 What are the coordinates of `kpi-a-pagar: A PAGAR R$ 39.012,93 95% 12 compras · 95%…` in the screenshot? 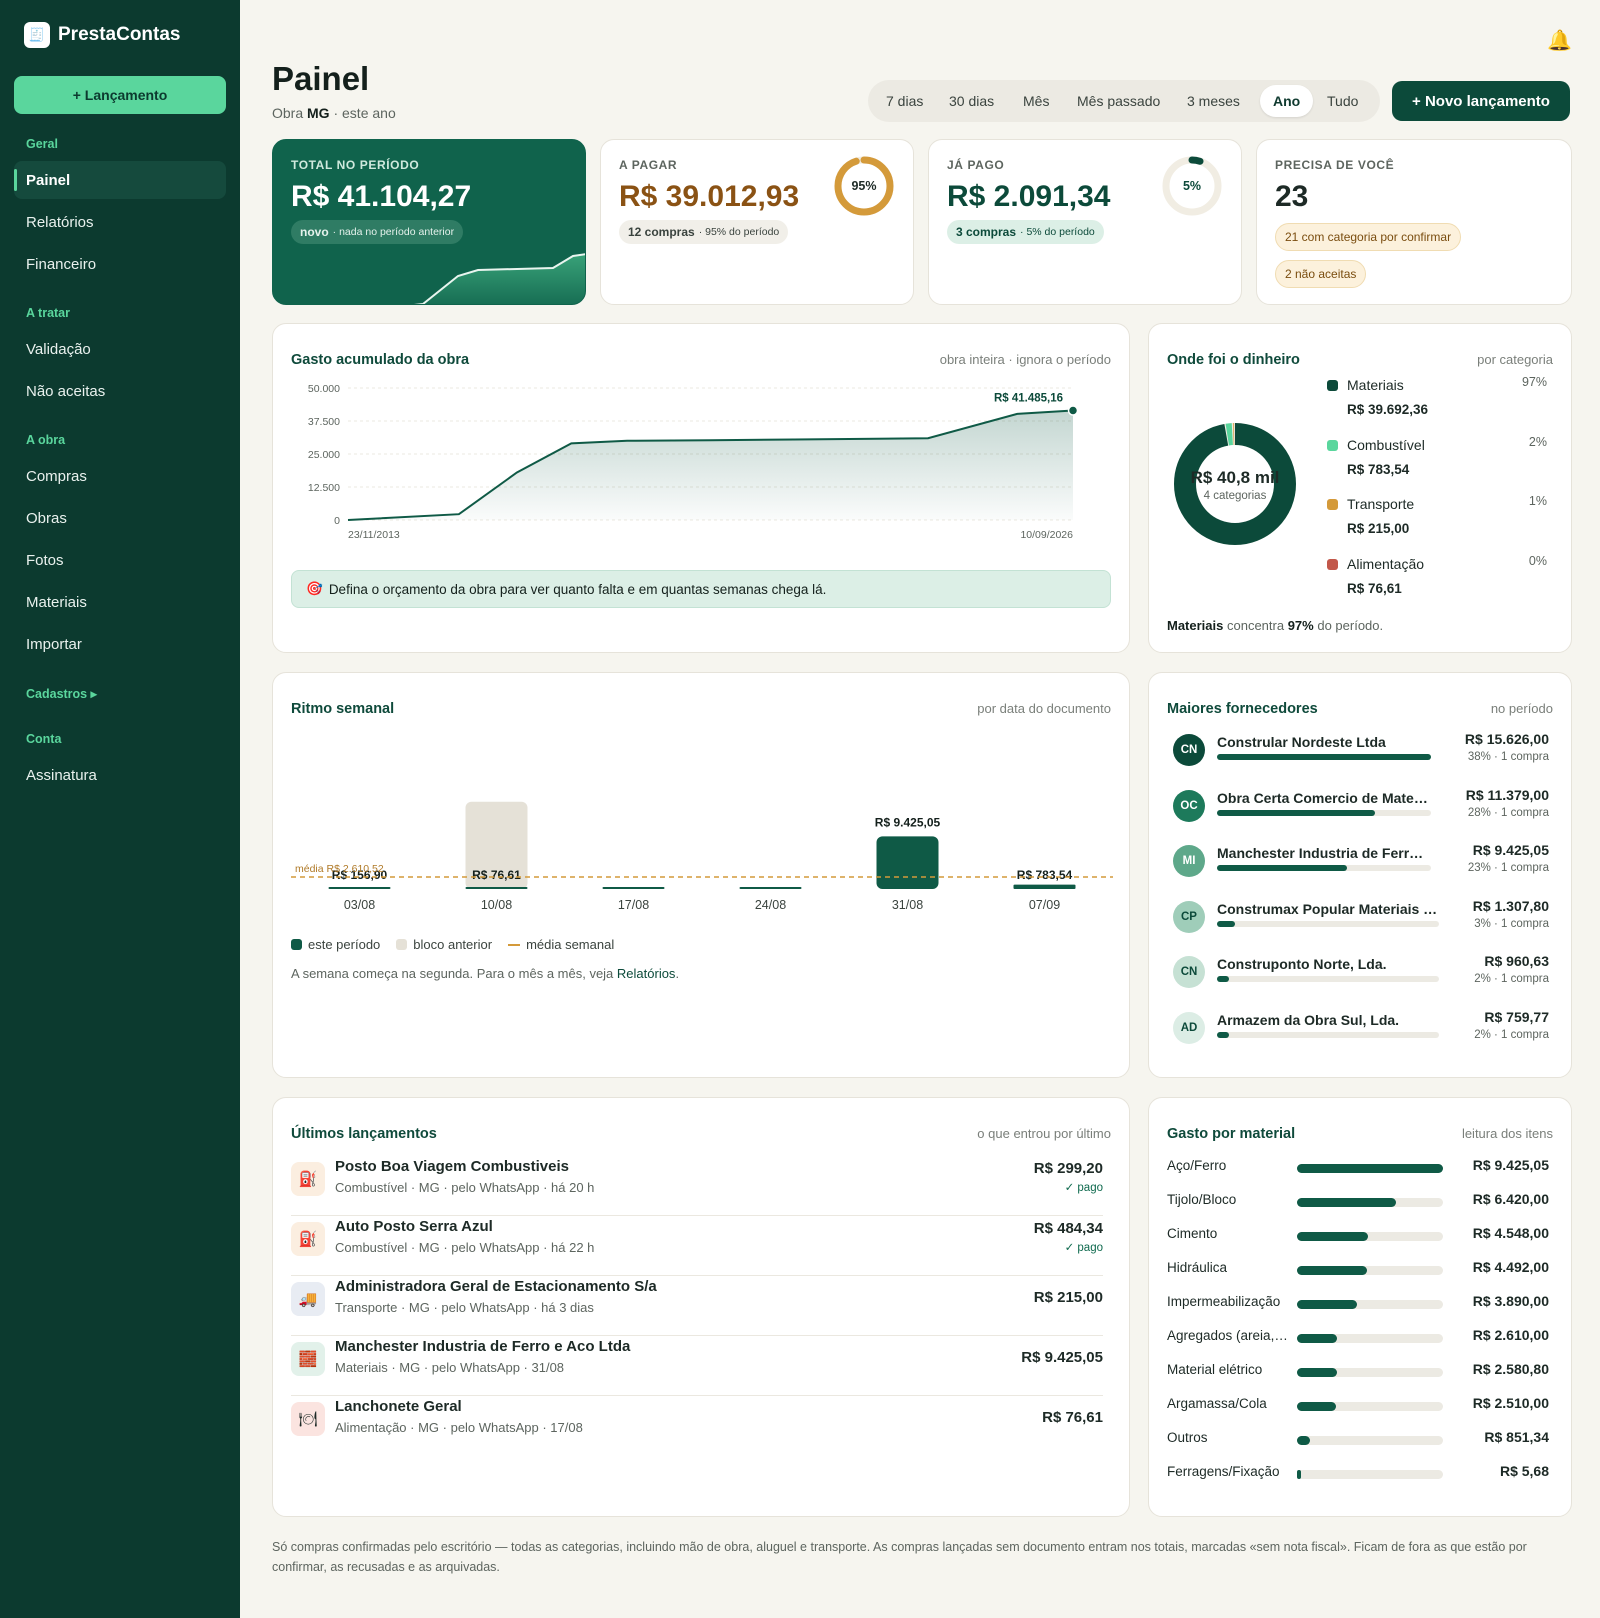 It's located at (757, 222).